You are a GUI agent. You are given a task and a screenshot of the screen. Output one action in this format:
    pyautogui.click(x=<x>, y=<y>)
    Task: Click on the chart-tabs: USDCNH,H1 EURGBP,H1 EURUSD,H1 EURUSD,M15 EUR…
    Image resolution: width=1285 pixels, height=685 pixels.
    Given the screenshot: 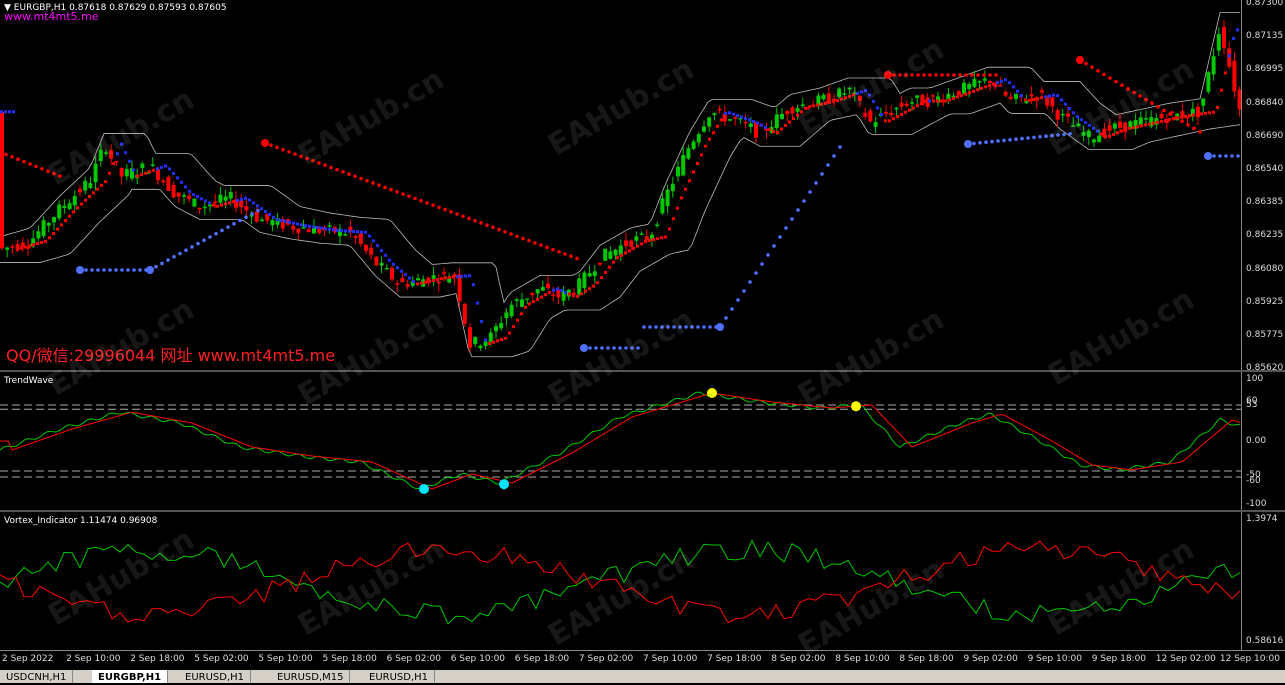 What is the action you would take?
    pyautogui.click(x=642, y=676)
    